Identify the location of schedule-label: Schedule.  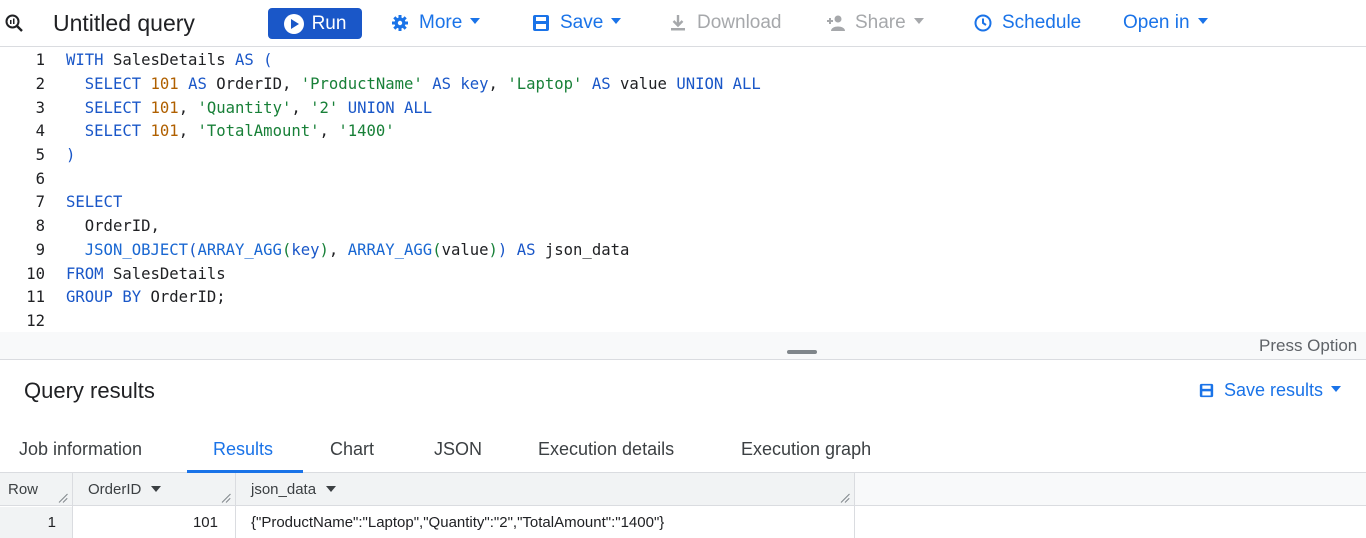
(1042, 22).